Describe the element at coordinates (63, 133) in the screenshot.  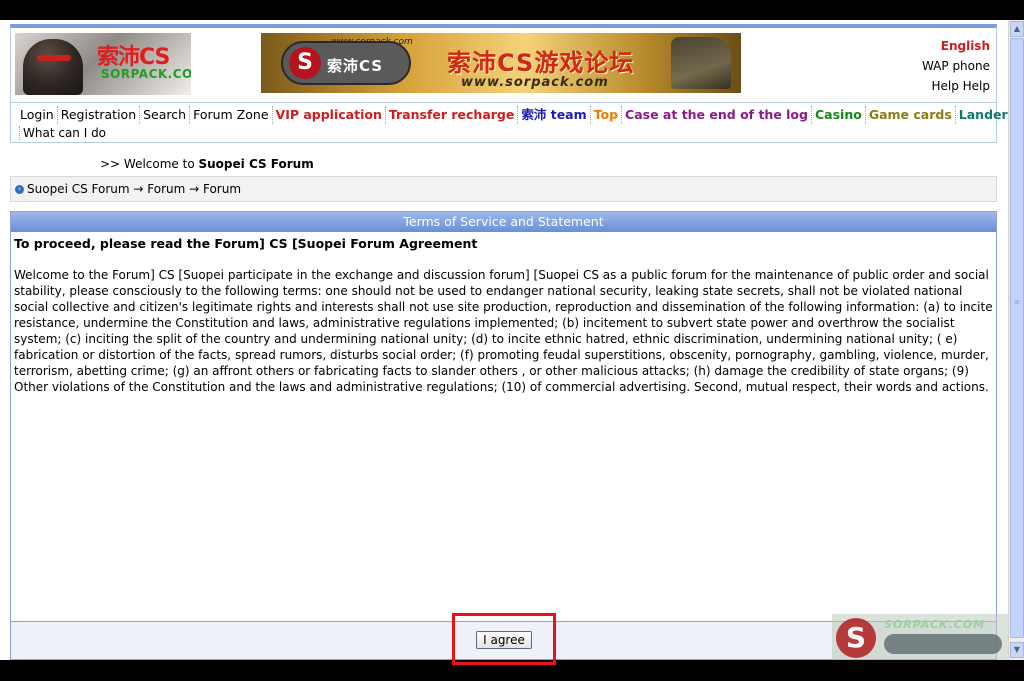
I see `nav-what-can-i-do: What can I do` at that location.